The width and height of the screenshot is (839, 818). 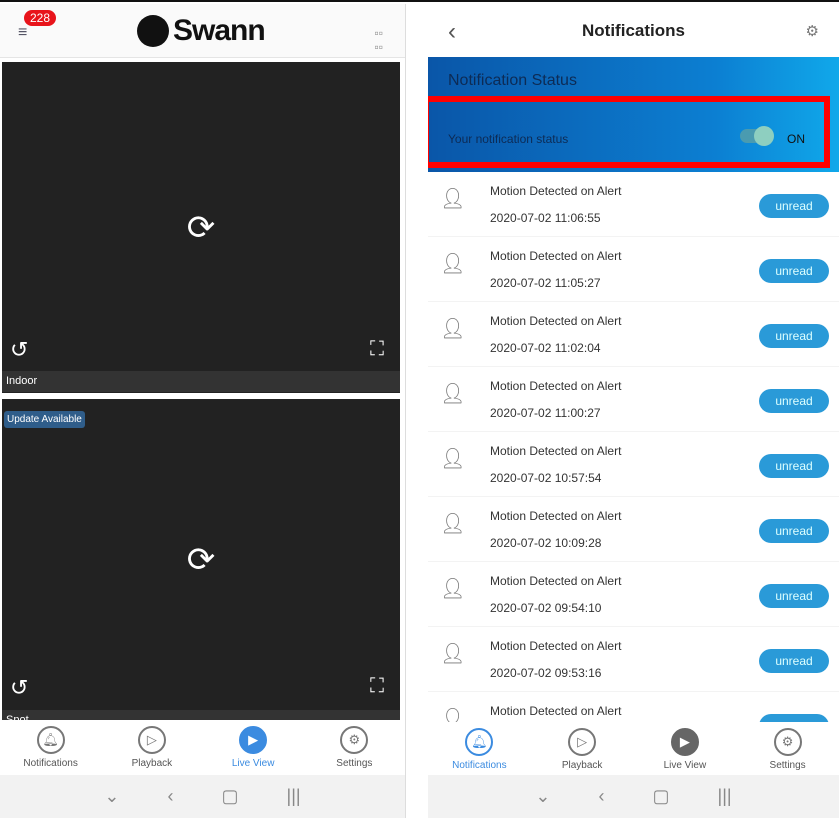 I want to click on swann-logo: Swann, so click(x=201, y=31).